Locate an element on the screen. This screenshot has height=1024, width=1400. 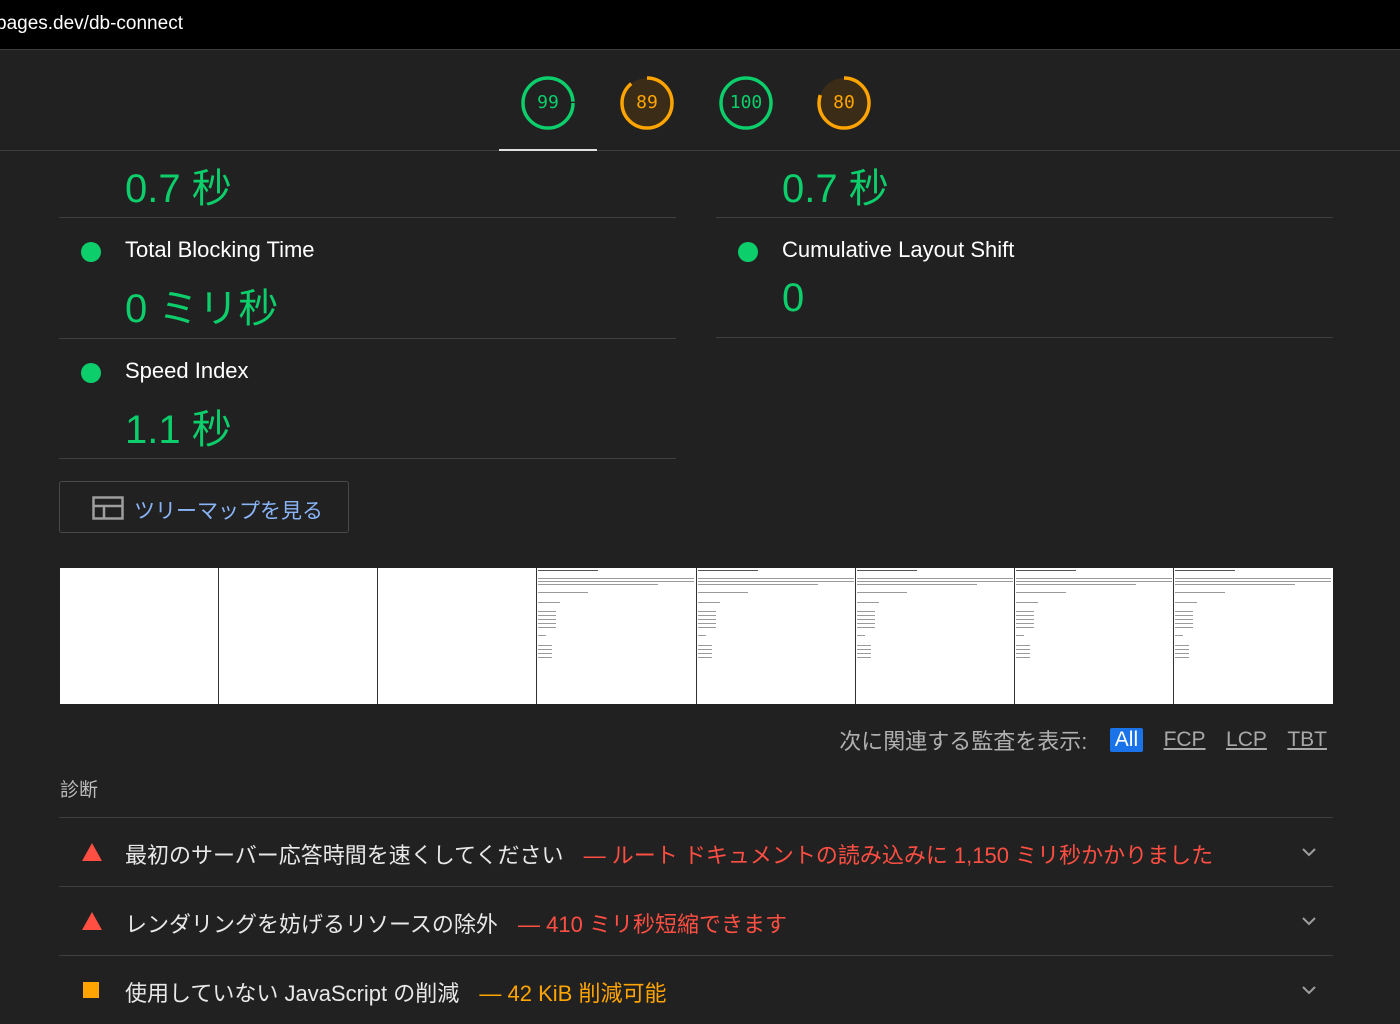
average-square-icon is located at coordinates (91, 990).